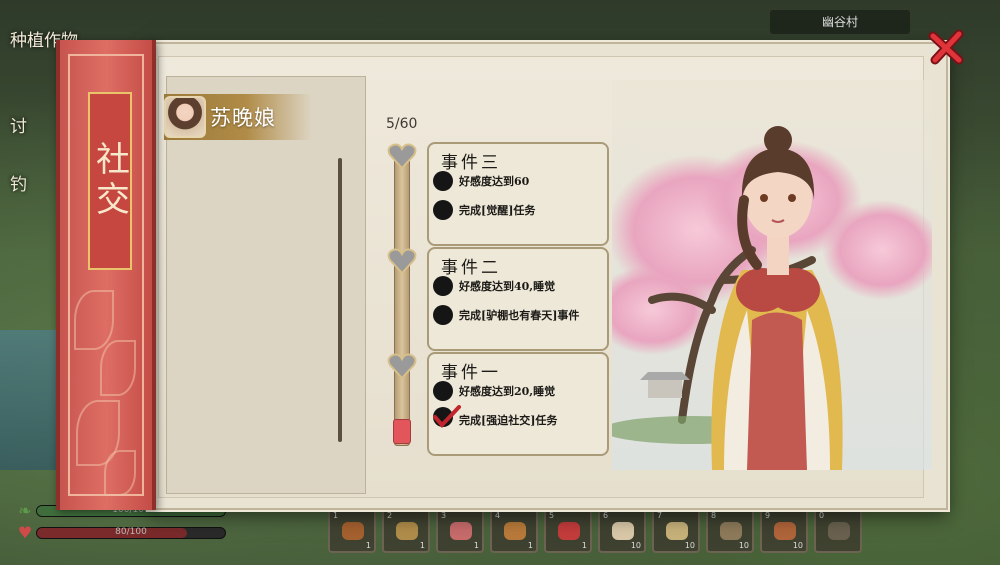 The width and height of the screenshot is (1000, 565). Describe the element at coordinates (110, 181) in the screenshot. I see `panel-title: 社交` at that location.